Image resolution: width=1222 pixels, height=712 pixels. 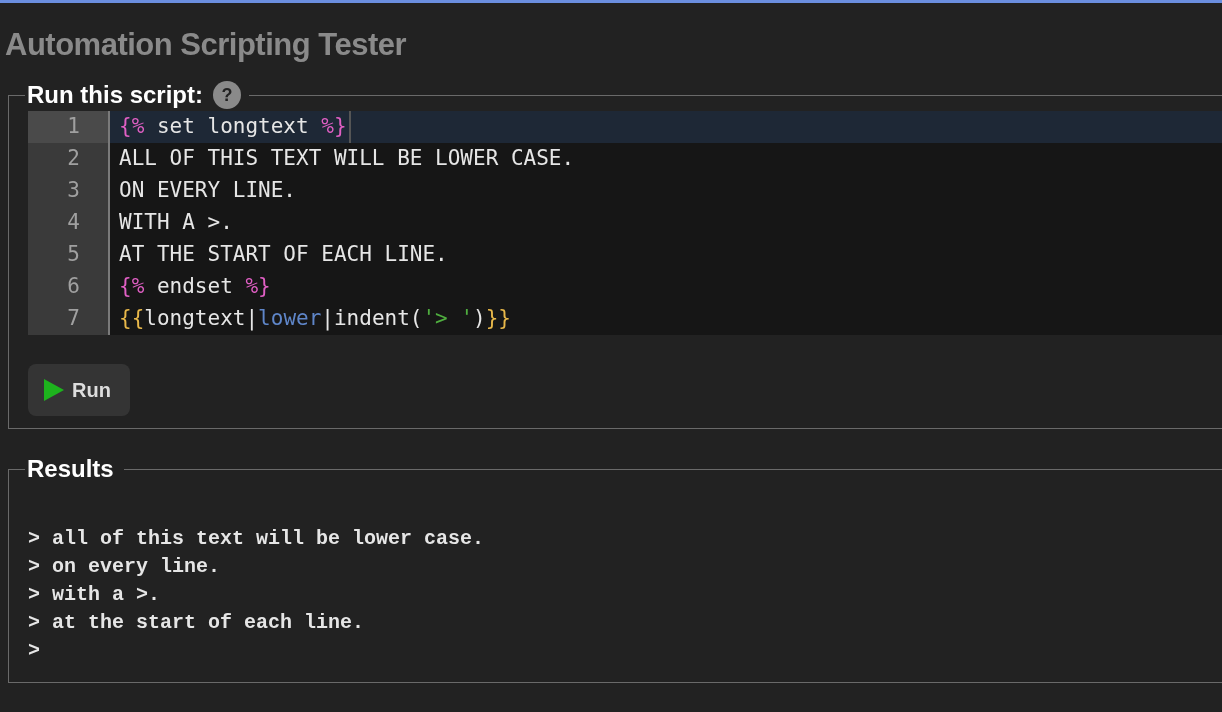 What do you see at coordinates (256, 539) in the screenshot?
I see `result-line: > all of this text will be lower case.` at bounding box center [256, 539].